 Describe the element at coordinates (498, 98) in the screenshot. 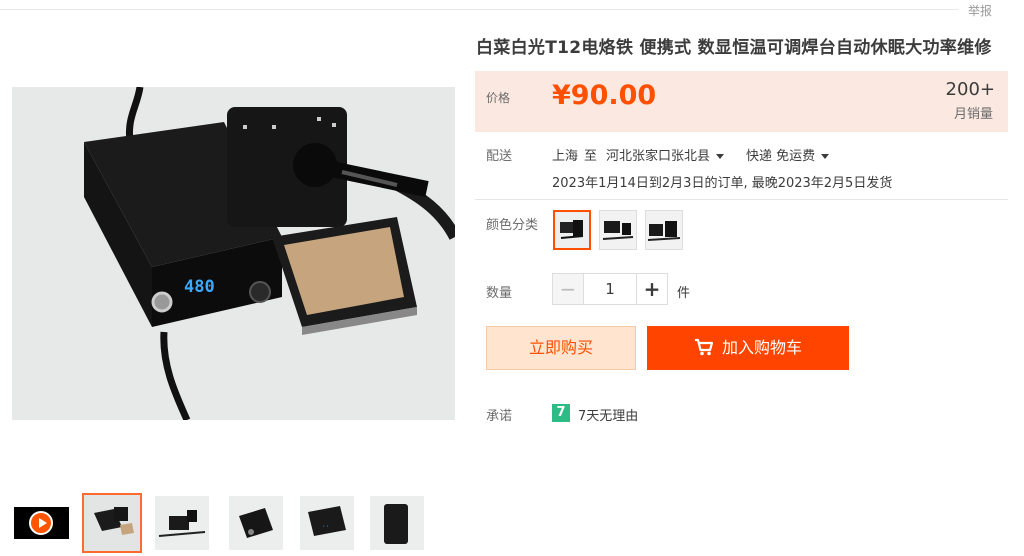

I see `price-label: 价格` at that location.